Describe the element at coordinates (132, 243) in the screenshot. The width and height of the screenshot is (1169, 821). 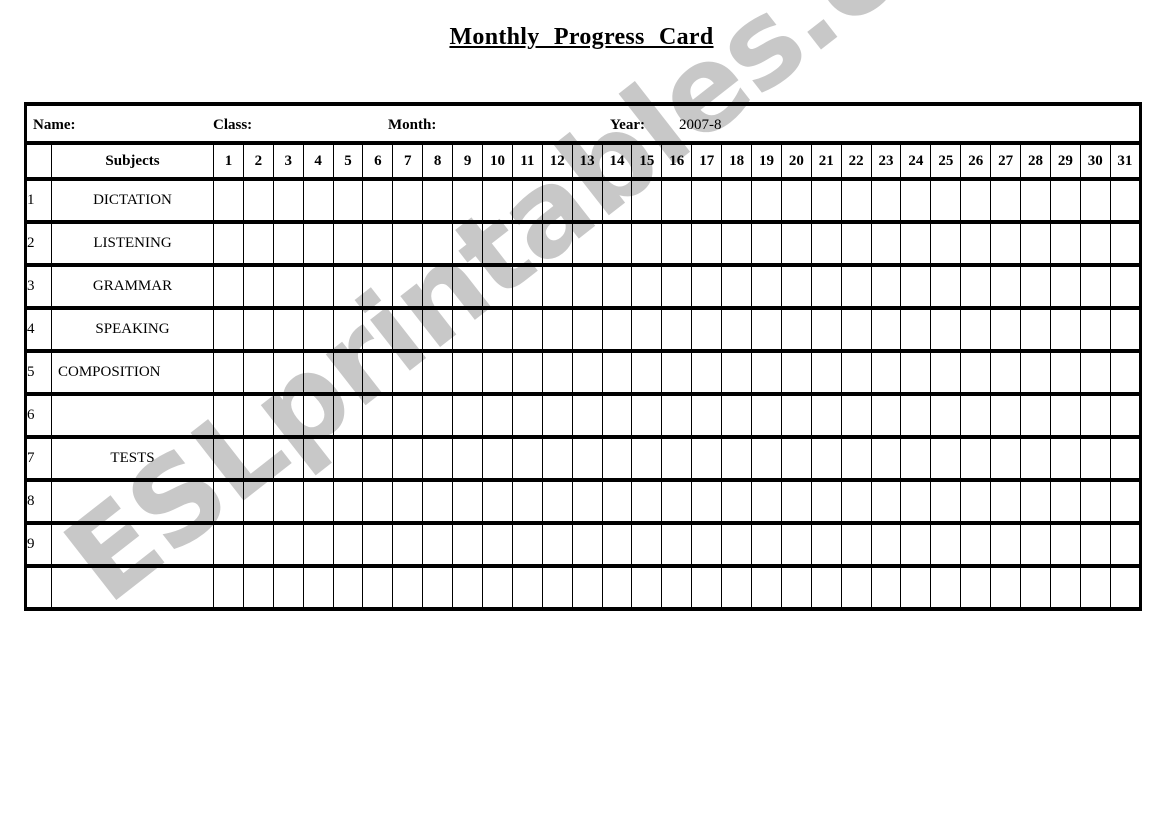
I see `subject-name: LISTENING` at that location.